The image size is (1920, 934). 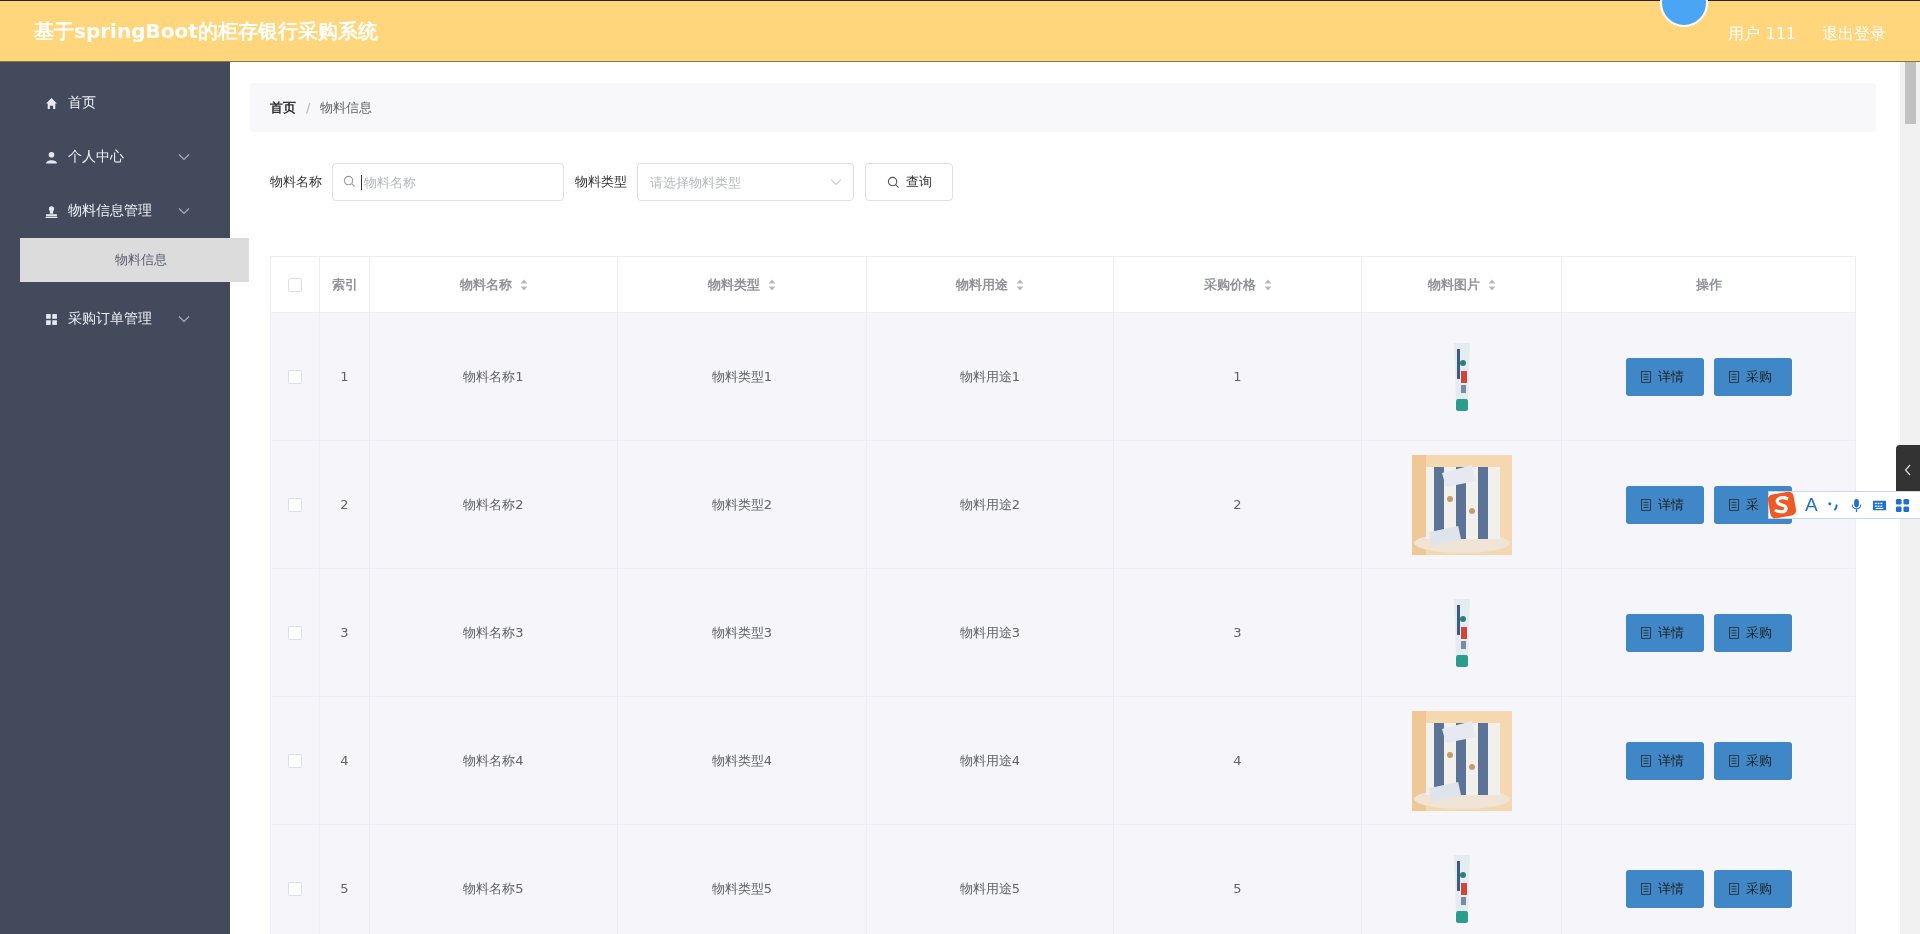 I want to click on table-cell: 物料名称5, so click(x=493, y=888).